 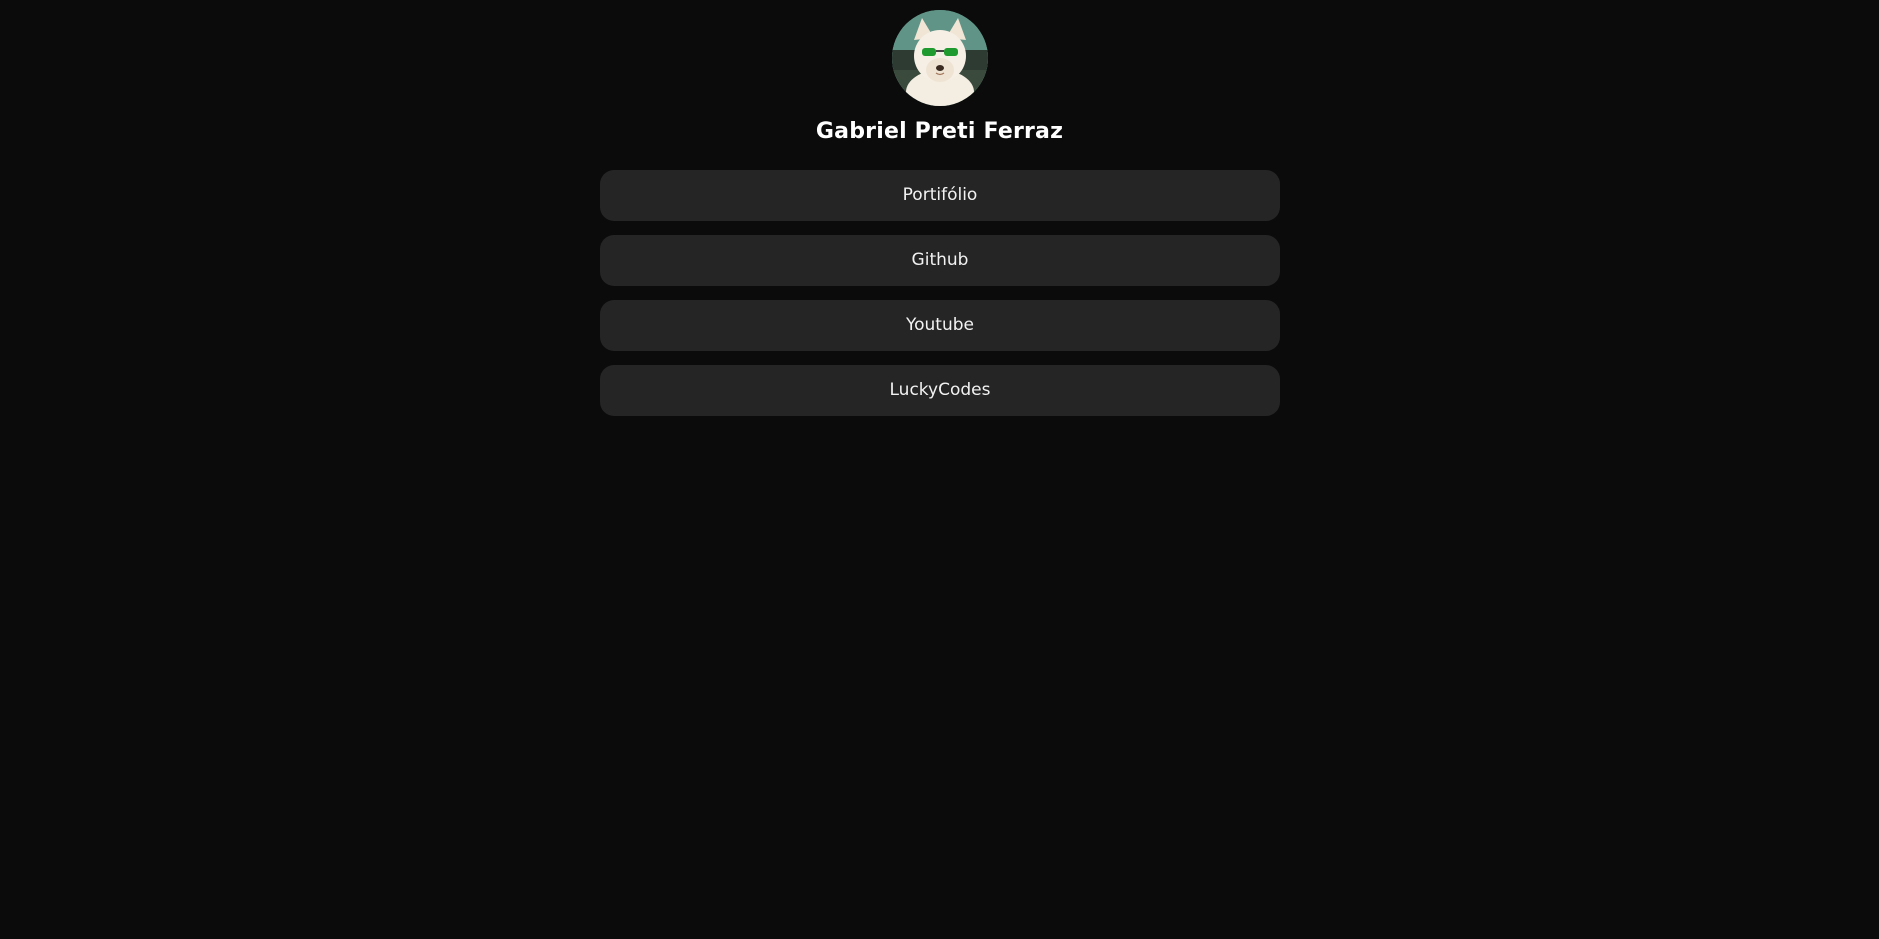 What do you see at coordinates (940, 390) in the screenshot?
I see `luckycodes-link-button: LuckyCodes` at bounding box center [940, 390].